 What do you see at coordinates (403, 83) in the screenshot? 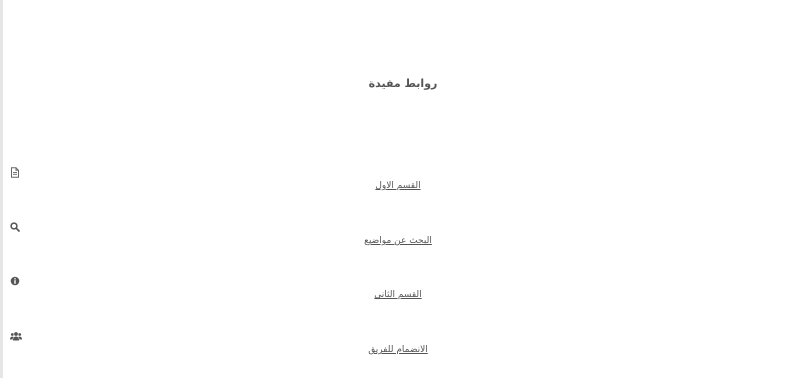
I see `useful-links-heading: روابط مفيدة` at bounding box center [403, 83].